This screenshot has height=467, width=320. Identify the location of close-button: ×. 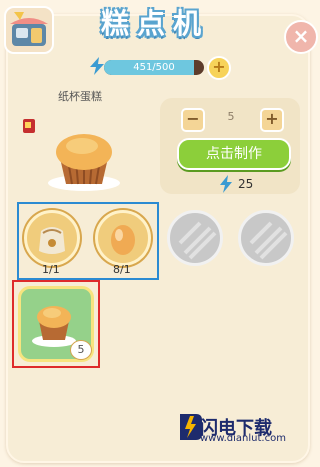
(301, 37).